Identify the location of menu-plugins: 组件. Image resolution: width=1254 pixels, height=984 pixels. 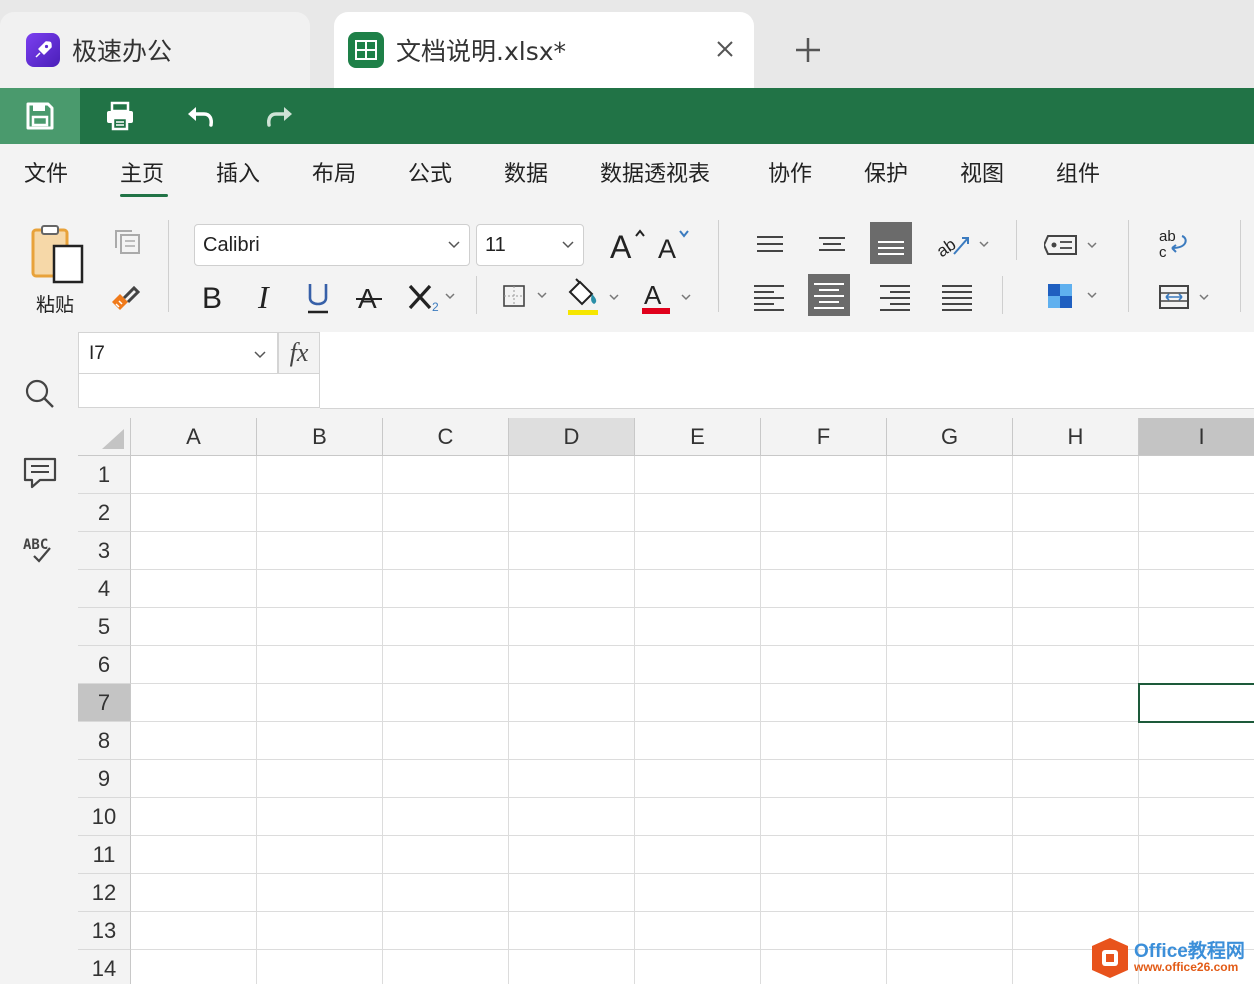
(1078, 172).